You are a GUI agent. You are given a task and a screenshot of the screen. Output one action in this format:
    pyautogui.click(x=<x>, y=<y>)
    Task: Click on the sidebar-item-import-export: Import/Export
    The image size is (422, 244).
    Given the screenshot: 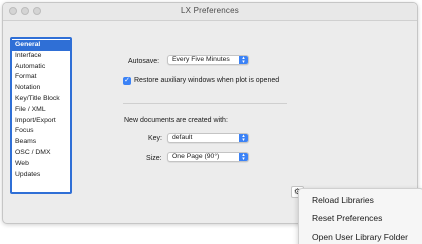 What is the action you would take?
    pyautogui.click(x=41, y=121)
    